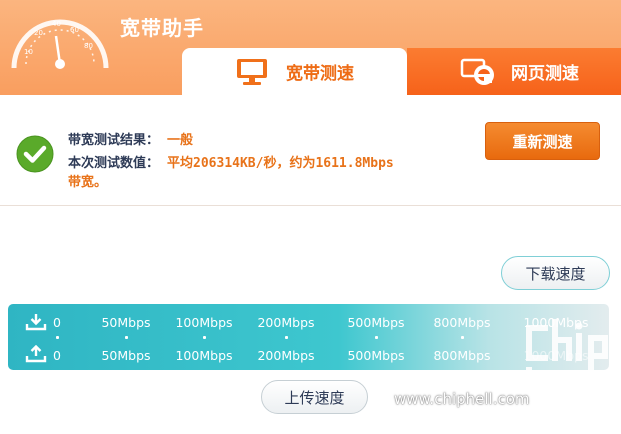  What do you see at coordinates (57, 322) in the screenshot?
I see `download-tick-label: 0` at bounding box center [57, 322].